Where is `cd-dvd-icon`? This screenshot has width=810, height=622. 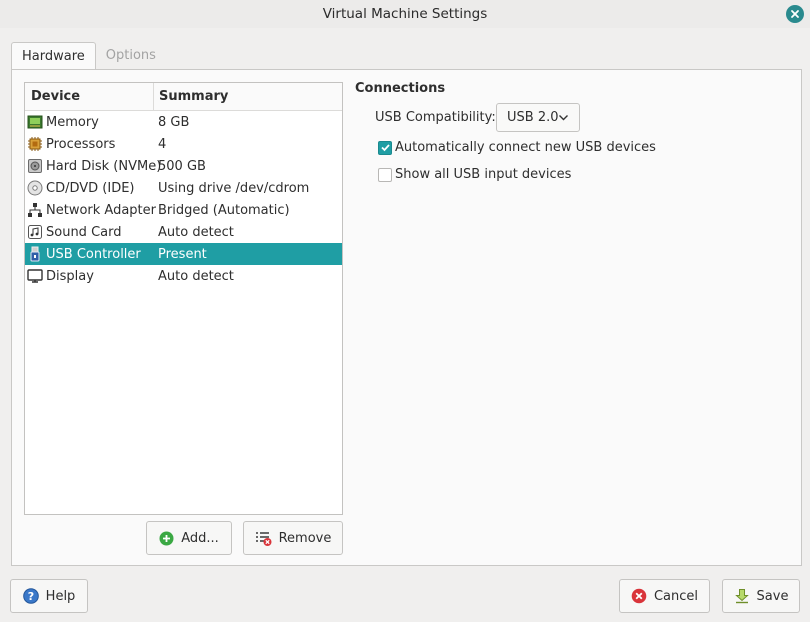
cd-dvd-icon is located at coordinates (35, 188).